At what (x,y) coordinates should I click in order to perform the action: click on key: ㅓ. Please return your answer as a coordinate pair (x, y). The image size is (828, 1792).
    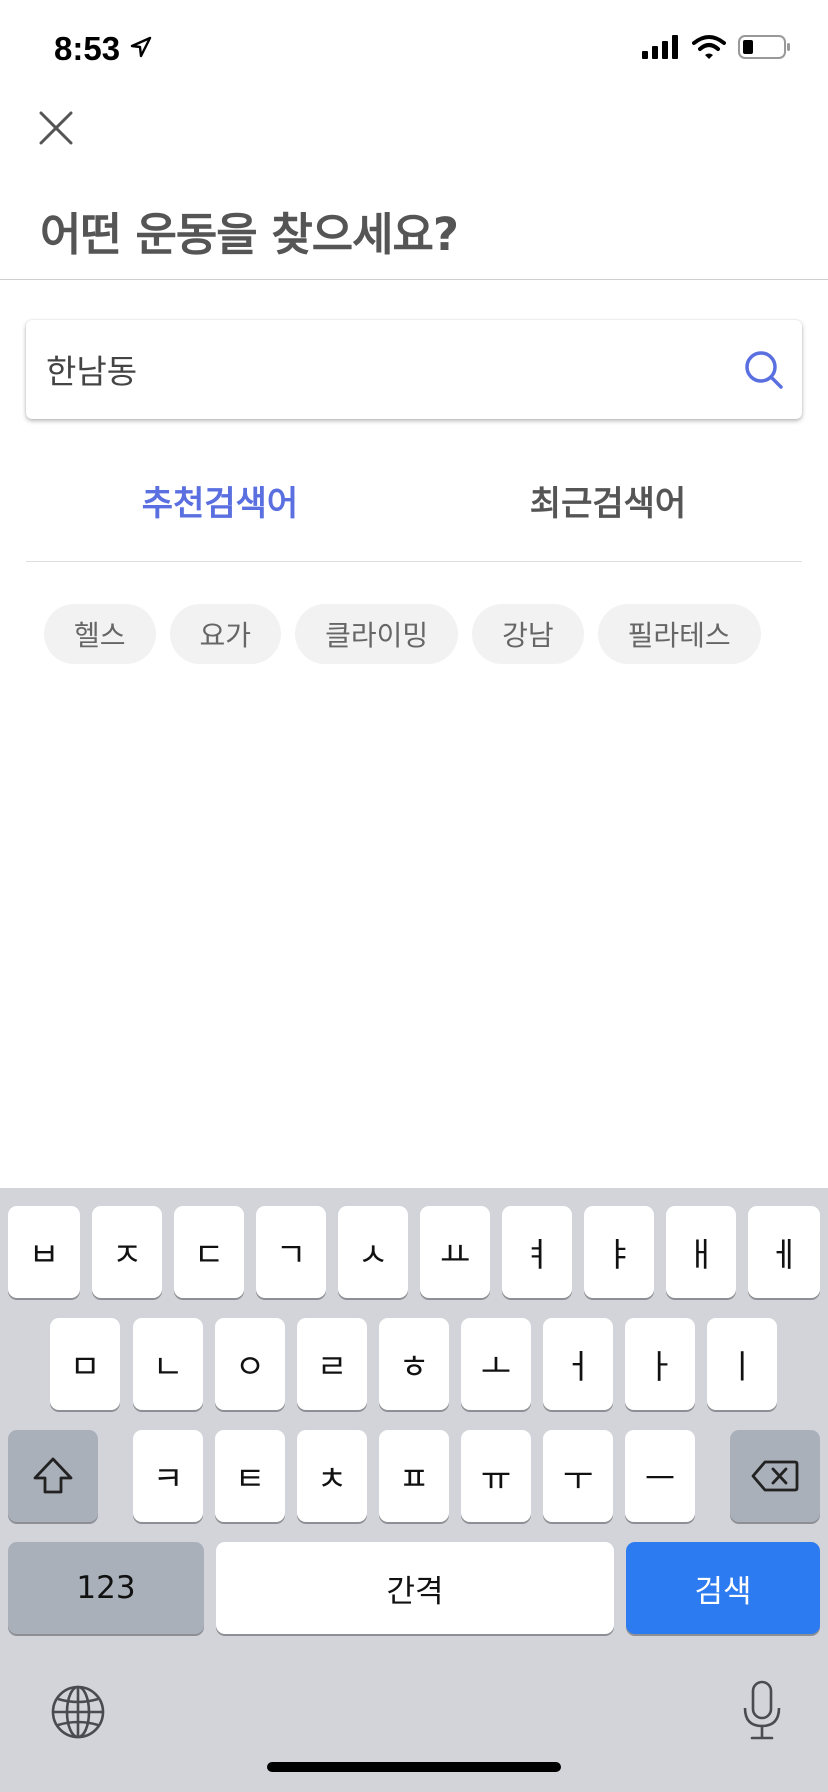
    Looking at the image, I should click on (578, 1364).